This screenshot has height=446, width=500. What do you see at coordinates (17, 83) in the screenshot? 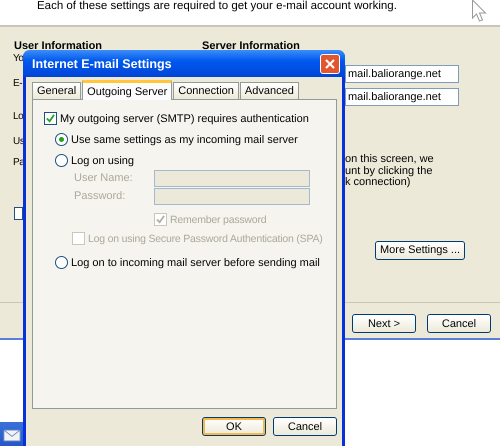
I see `field-label: E-` at bounding box center [17, 83].